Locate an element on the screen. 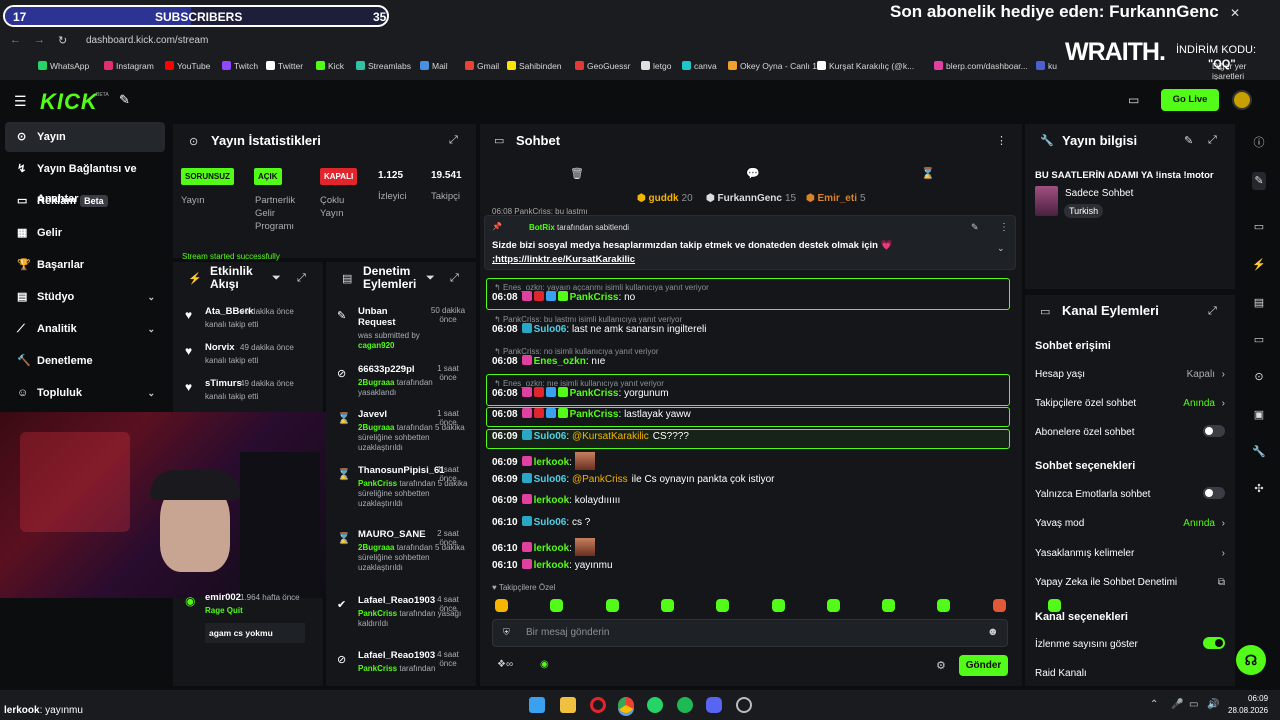 The width and height of the screenshot is (1280, 720). bookmark-item: Kick is located at coordinates (330, 66).